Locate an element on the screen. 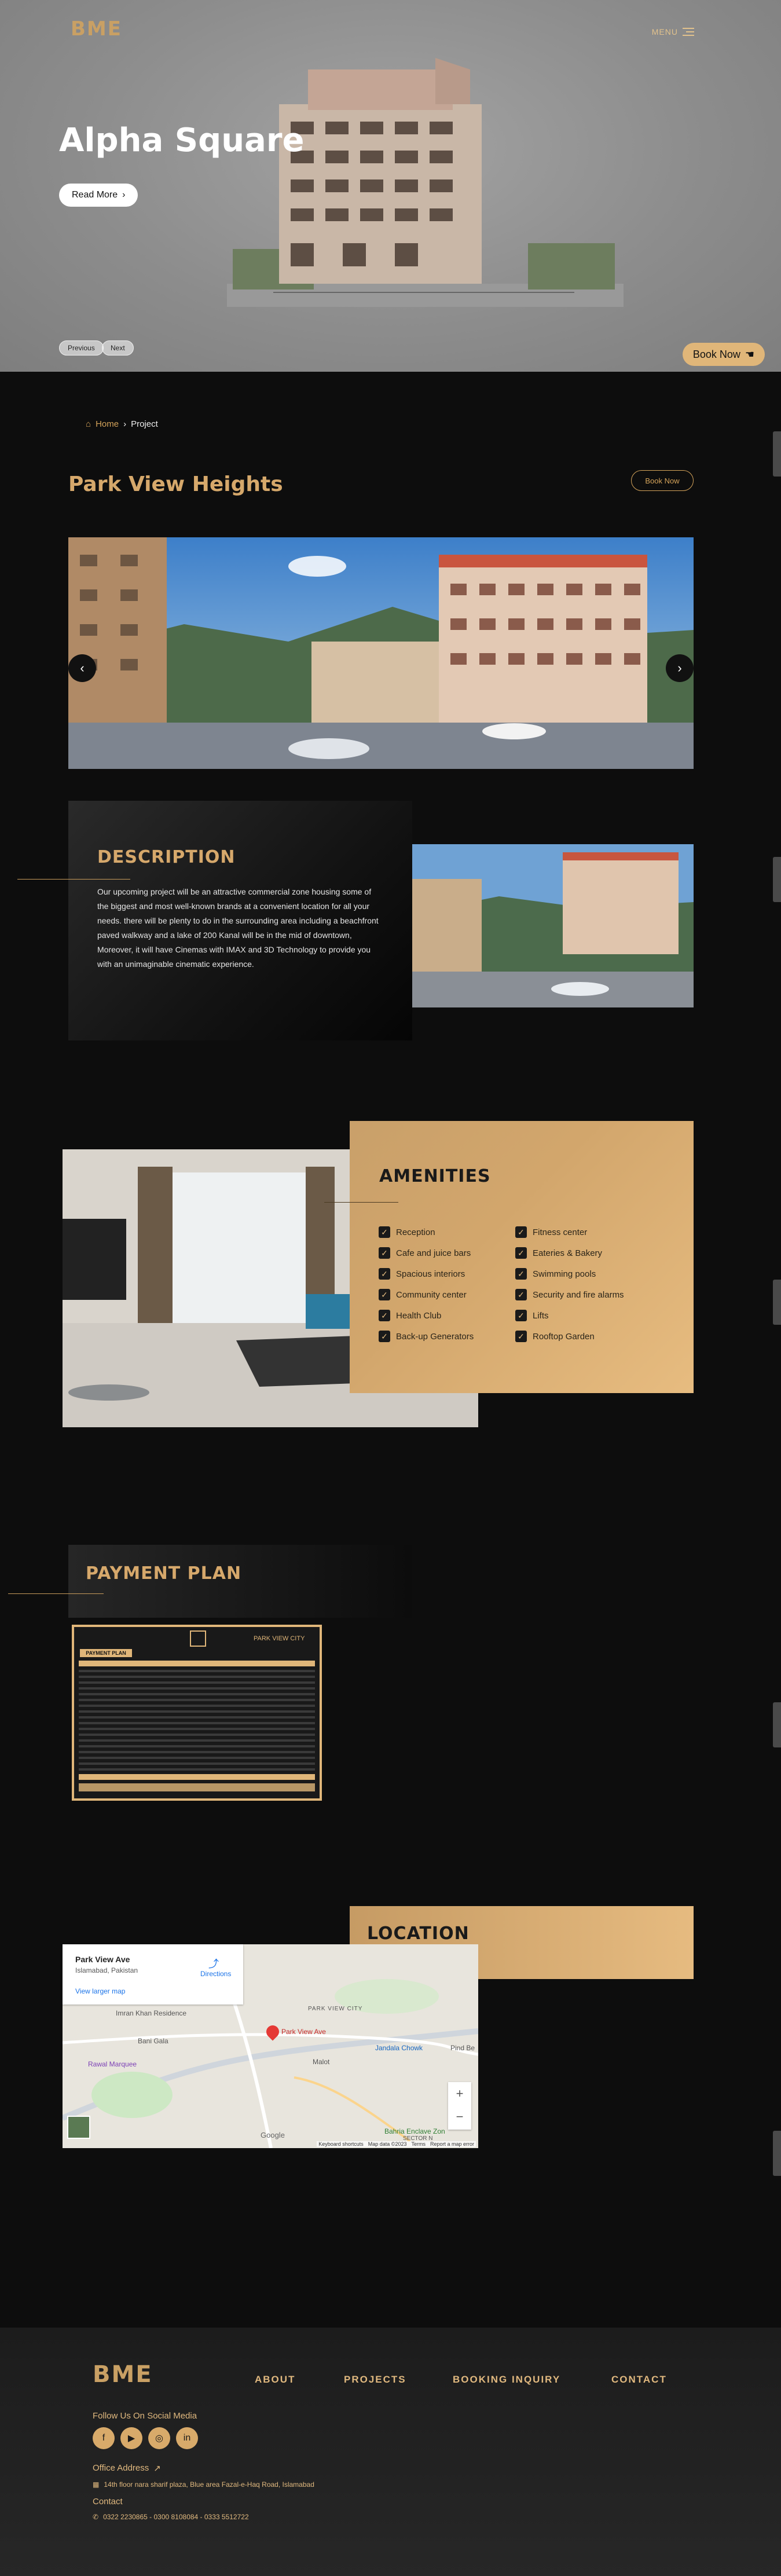 Image resolution: width=781 pixels, height=2576 pixels. amenity-label: Cafe and juice bars is located at coordinates (433, 1253).